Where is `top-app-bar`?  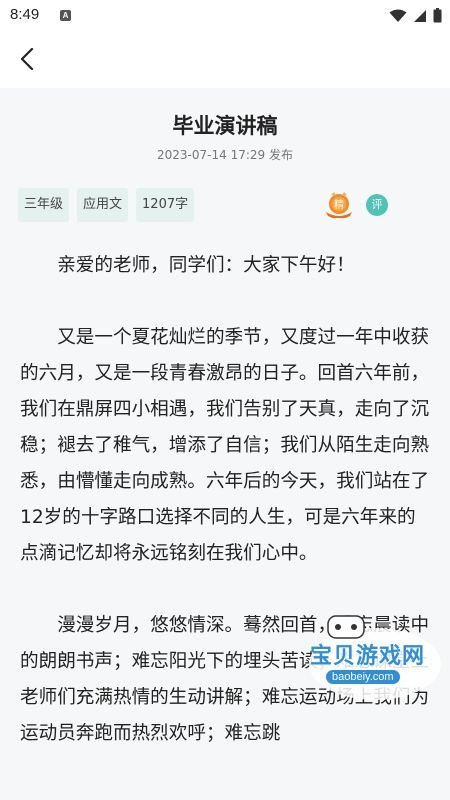 top-app-bar is located at coordinates (225, 60).